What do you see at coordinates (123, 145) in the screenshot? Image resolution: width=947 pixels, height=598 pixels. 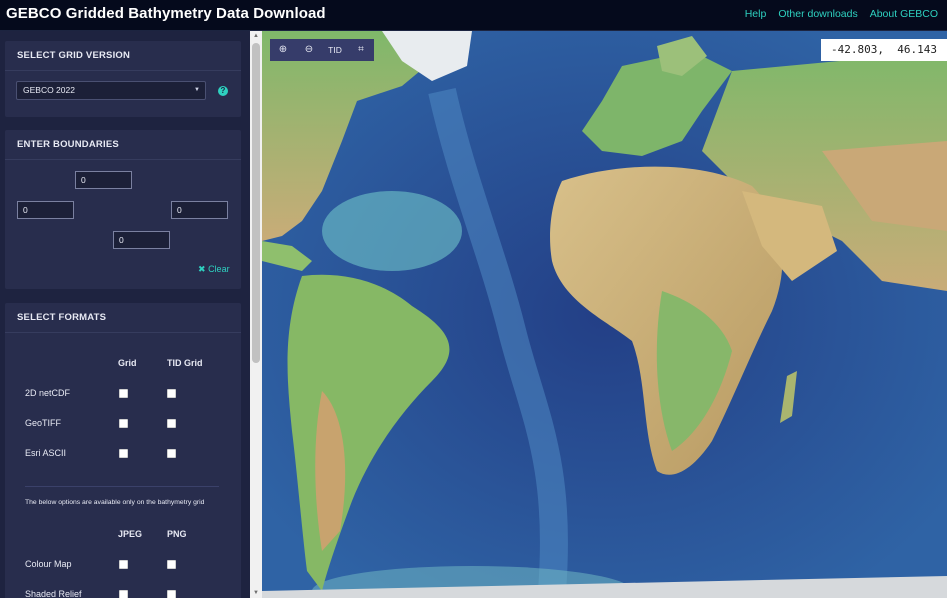 I see `boundaries-heading: ENTER BOUNDARIES` at bounding box center [123, 145].